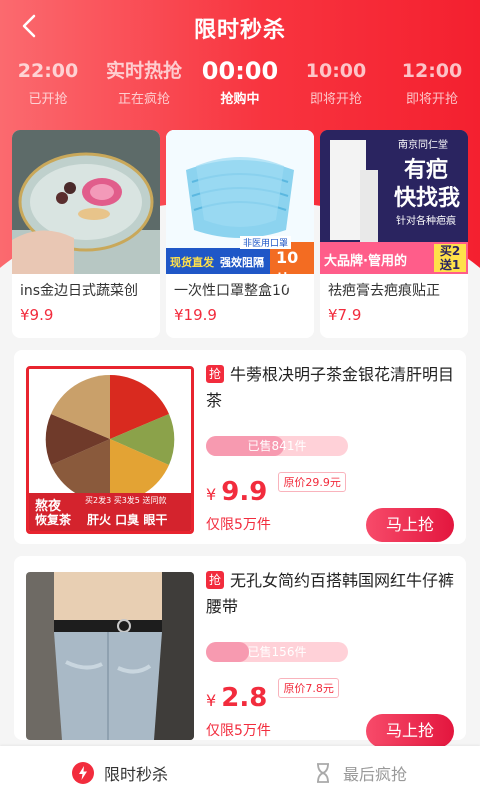 The height and width of the screenshot is (800, 480). I want to click on image-tags: 肝火 口臭 眼干, so click(127, 520).